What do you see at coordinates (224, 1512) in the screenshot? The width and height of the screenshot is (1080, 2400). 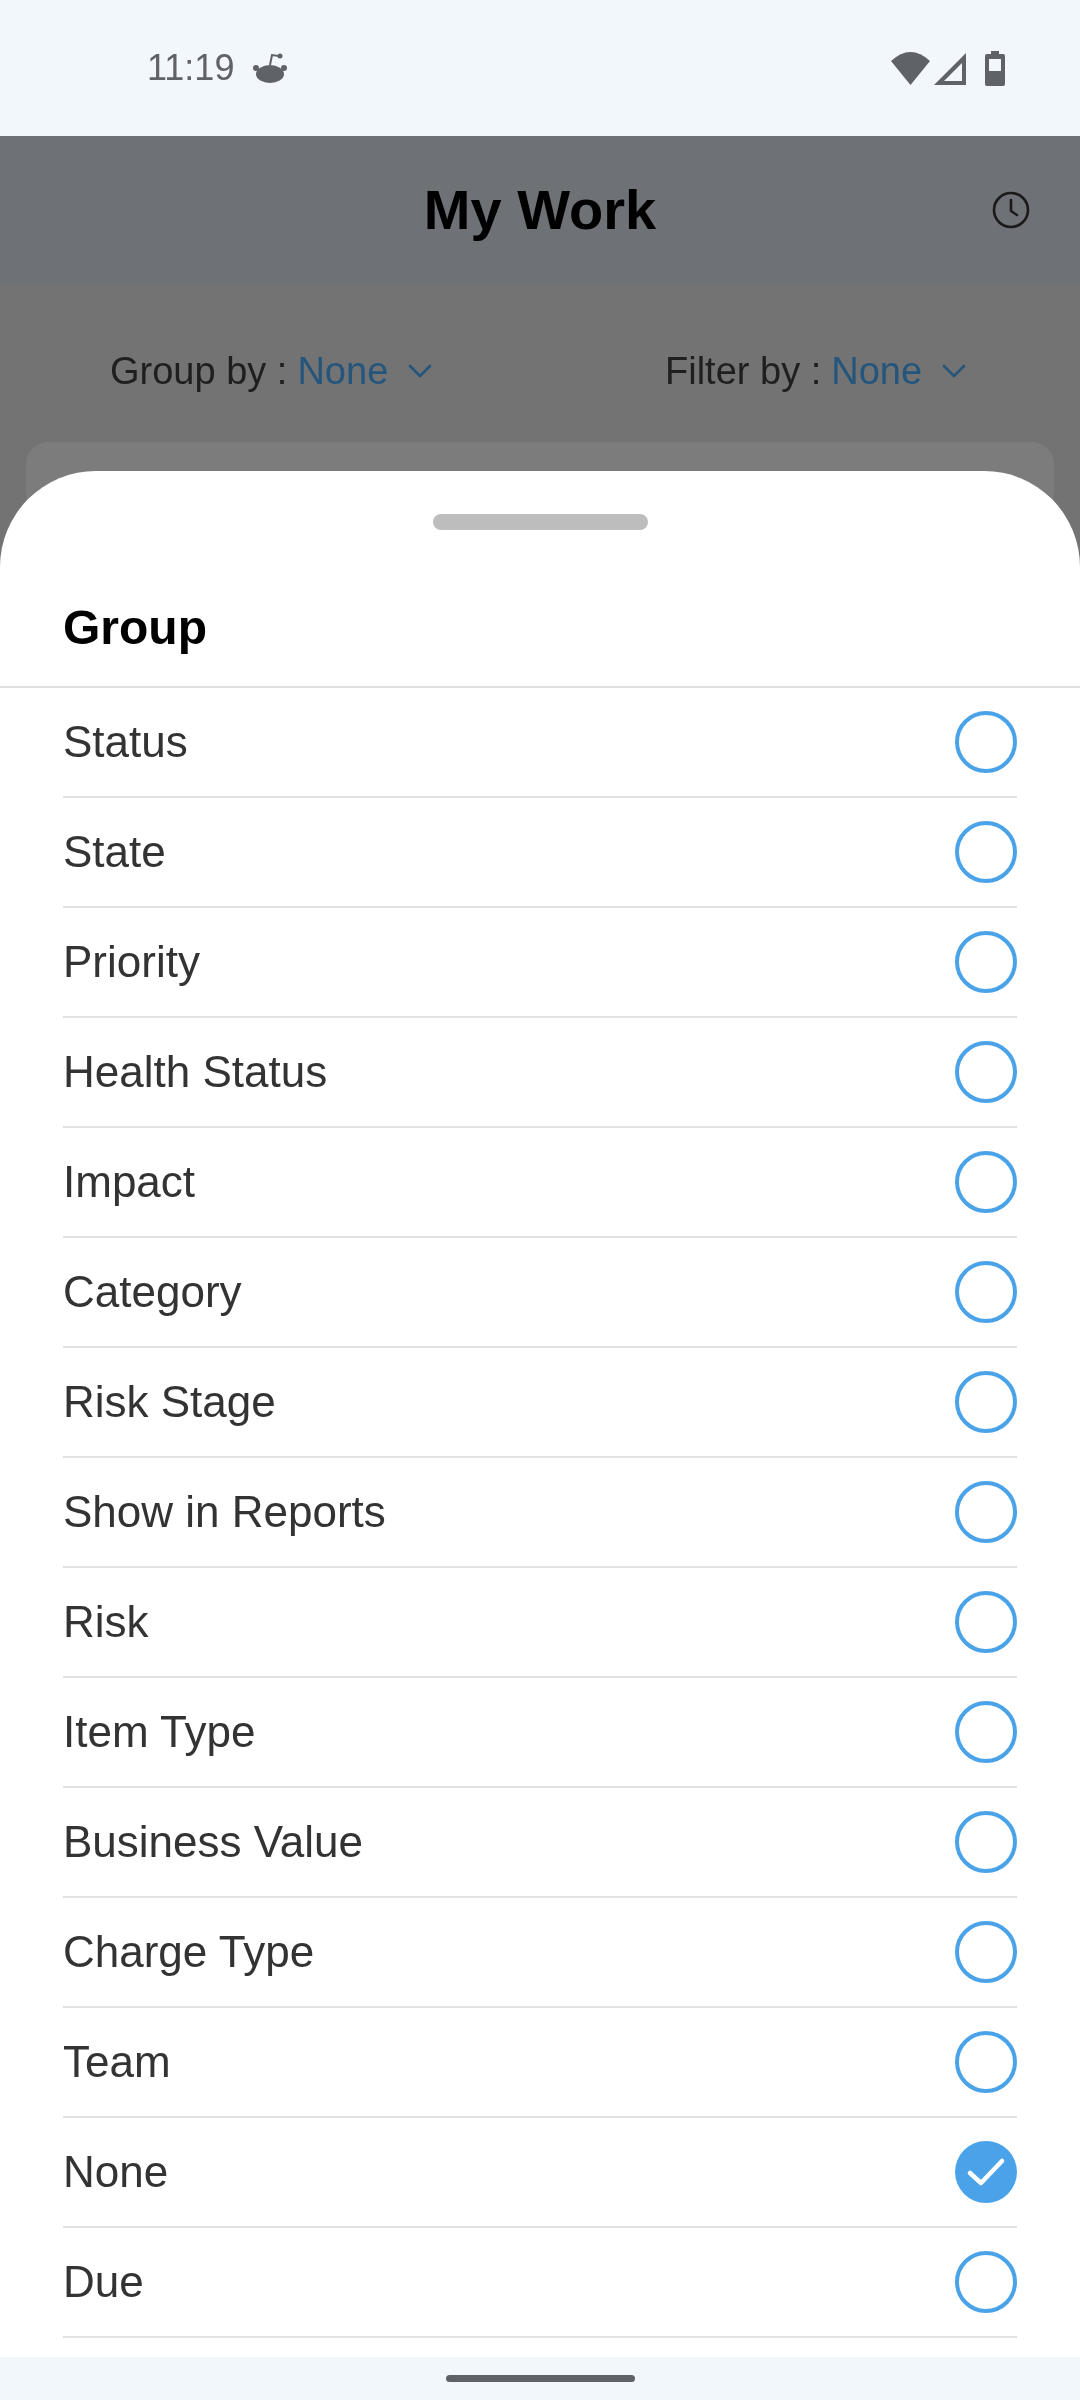 I see `option-label: Show in Reports` at bounding box center [224, 1512].